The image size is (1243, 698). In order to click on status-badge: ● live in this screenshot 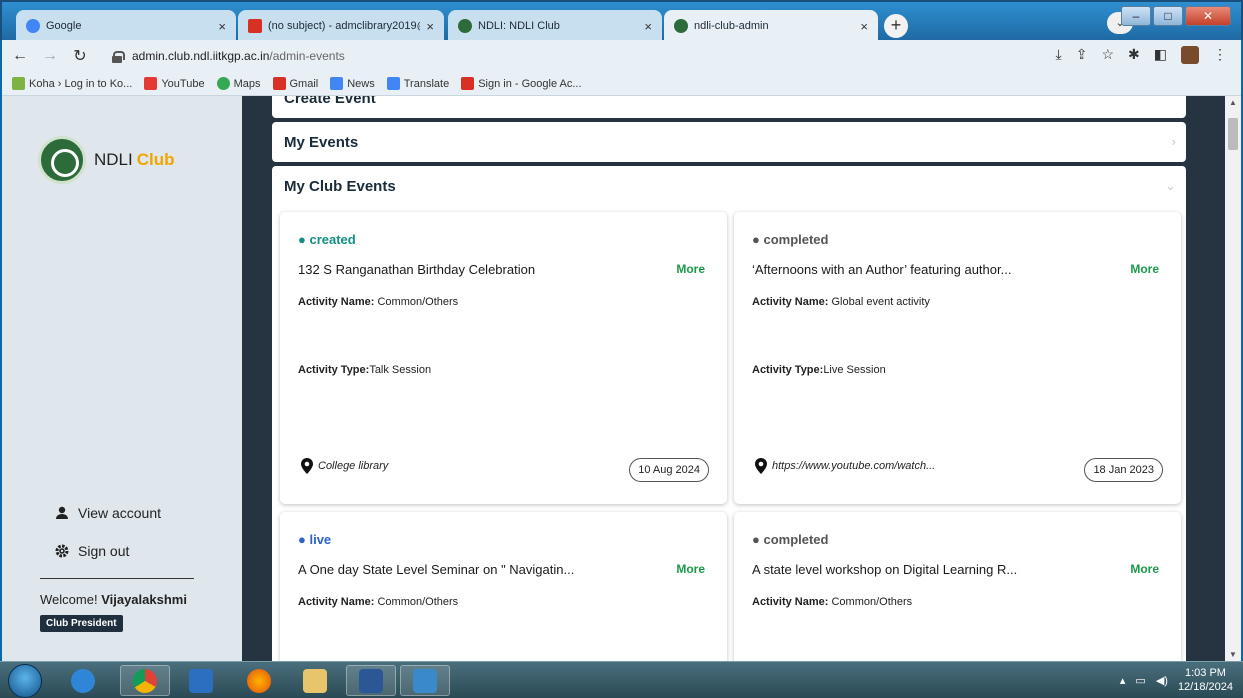, I will do `click(315, 539)`.